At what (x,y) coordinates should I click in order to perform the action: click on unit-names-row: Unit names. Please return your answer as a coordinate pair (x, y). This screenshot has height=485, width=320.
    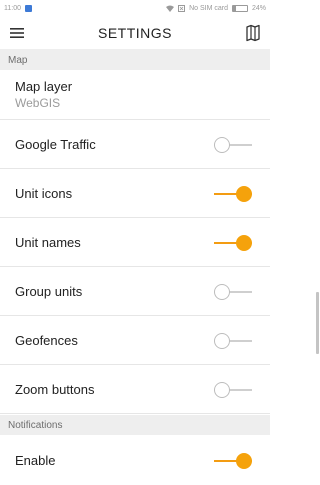
    Looking at the image, I should click on (135, 242).